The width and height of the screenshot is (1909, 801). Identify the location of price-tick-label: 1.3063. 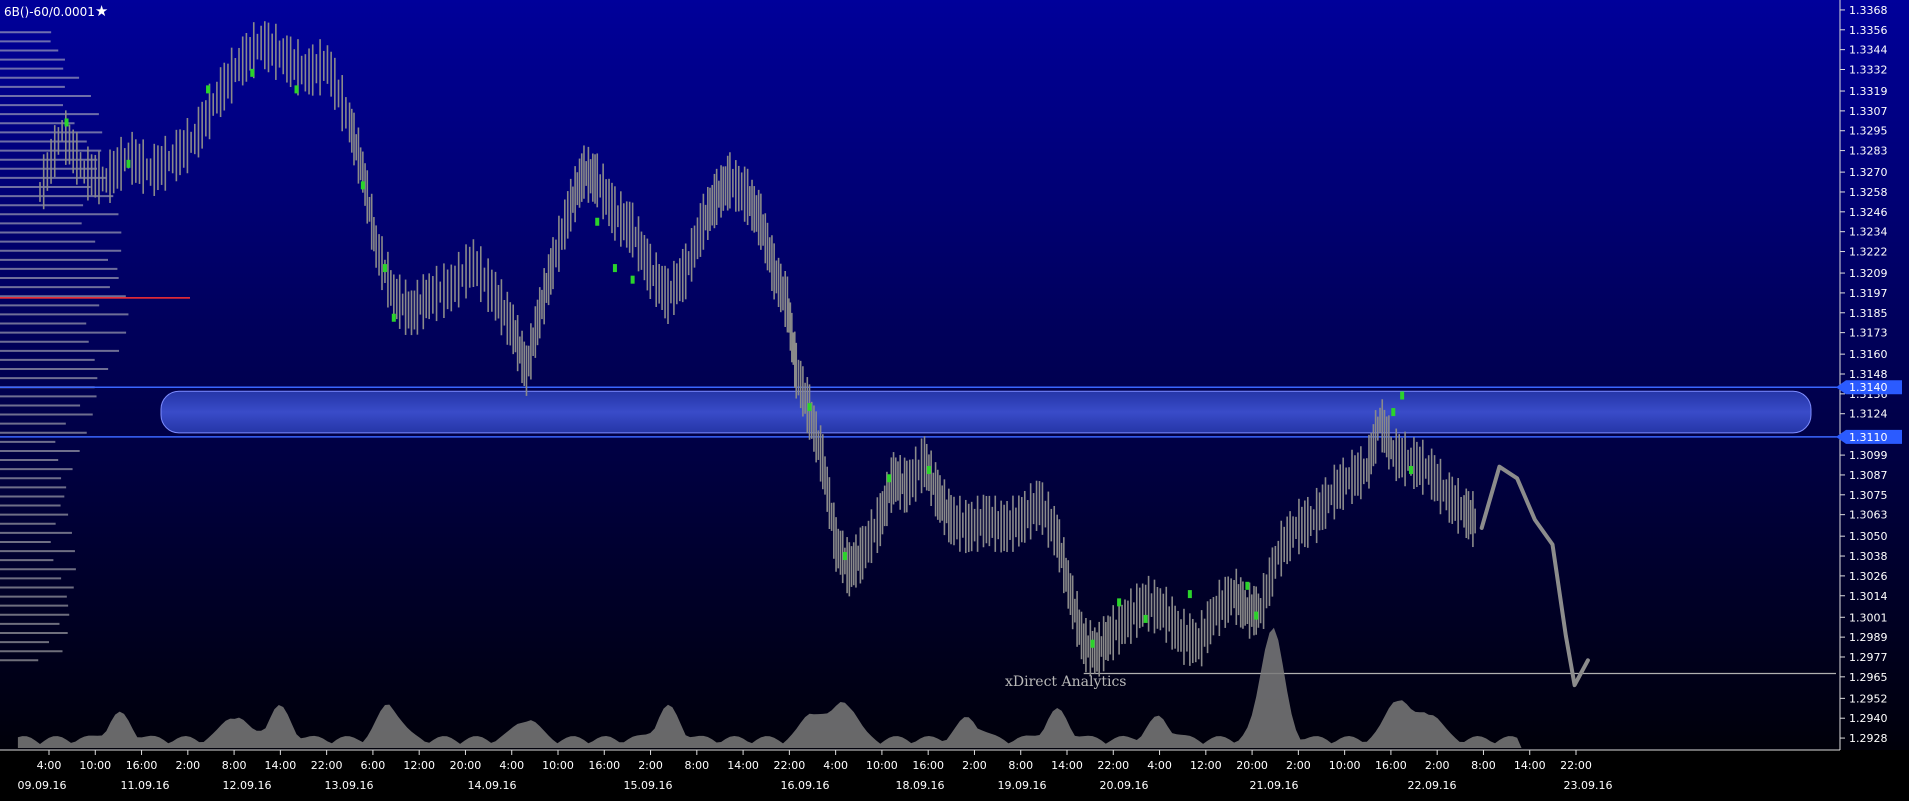
(1868, 515).